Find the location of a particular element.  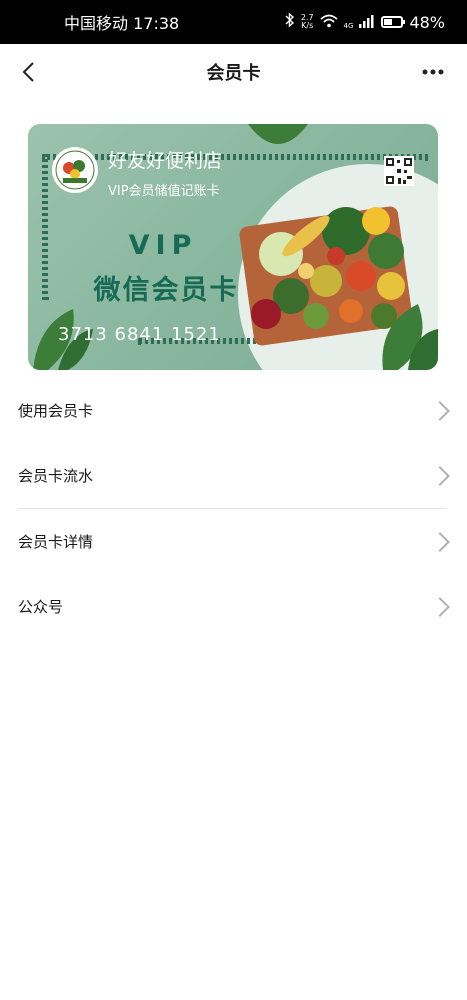

network-type: 4G is located at coordinates (348, 26).